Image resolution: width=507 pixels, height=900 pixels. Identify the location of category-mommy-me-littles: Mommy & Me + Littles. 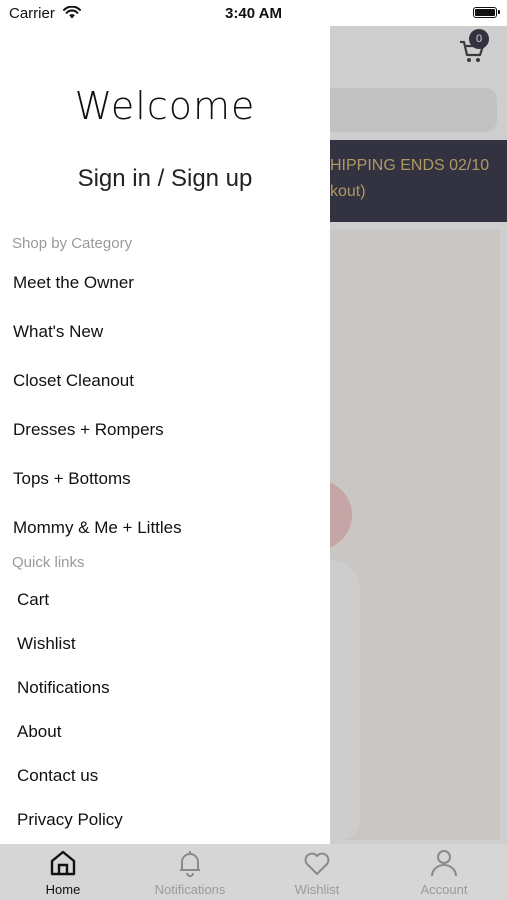
(97, 528).